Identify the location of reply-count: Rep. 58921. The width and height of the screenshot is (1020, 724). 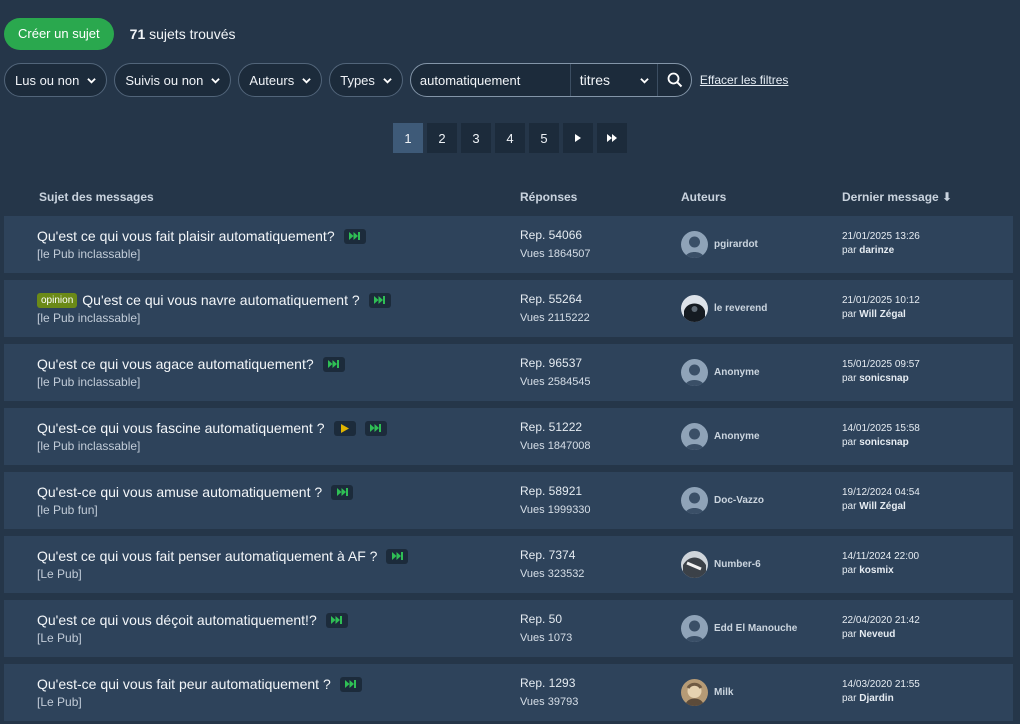
(551, 491).